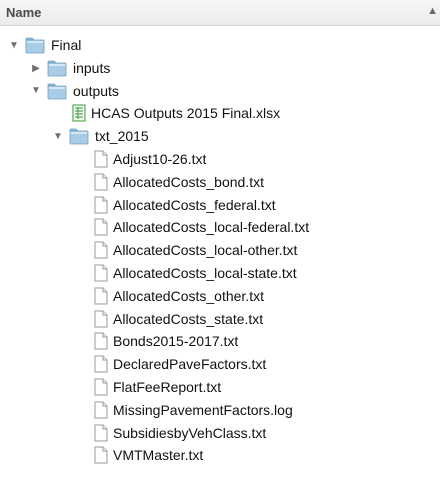  Describe the element at coordinates (203, 409) in the screenshot. I see `item-label: MissingPavementFactors.log` at that location.